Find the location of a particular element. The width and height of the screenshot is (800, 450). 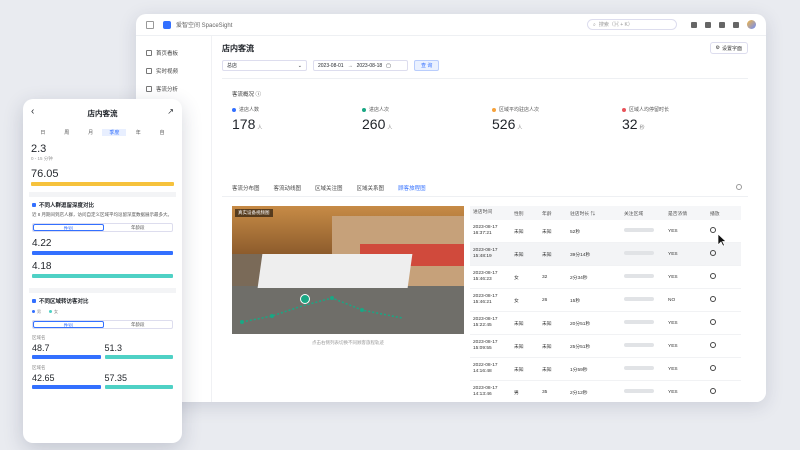

cell-age: 26 is located at coordinates (545, 300).